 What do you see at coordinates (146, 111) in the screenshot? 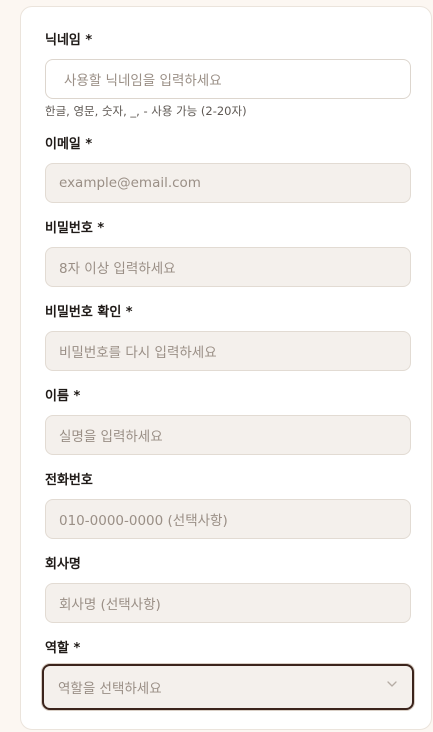
I see `nickname-hint: 한글, 영문, 숫자, _, - 사용 가능 (2-20자)` at bounding box center [146, 111].